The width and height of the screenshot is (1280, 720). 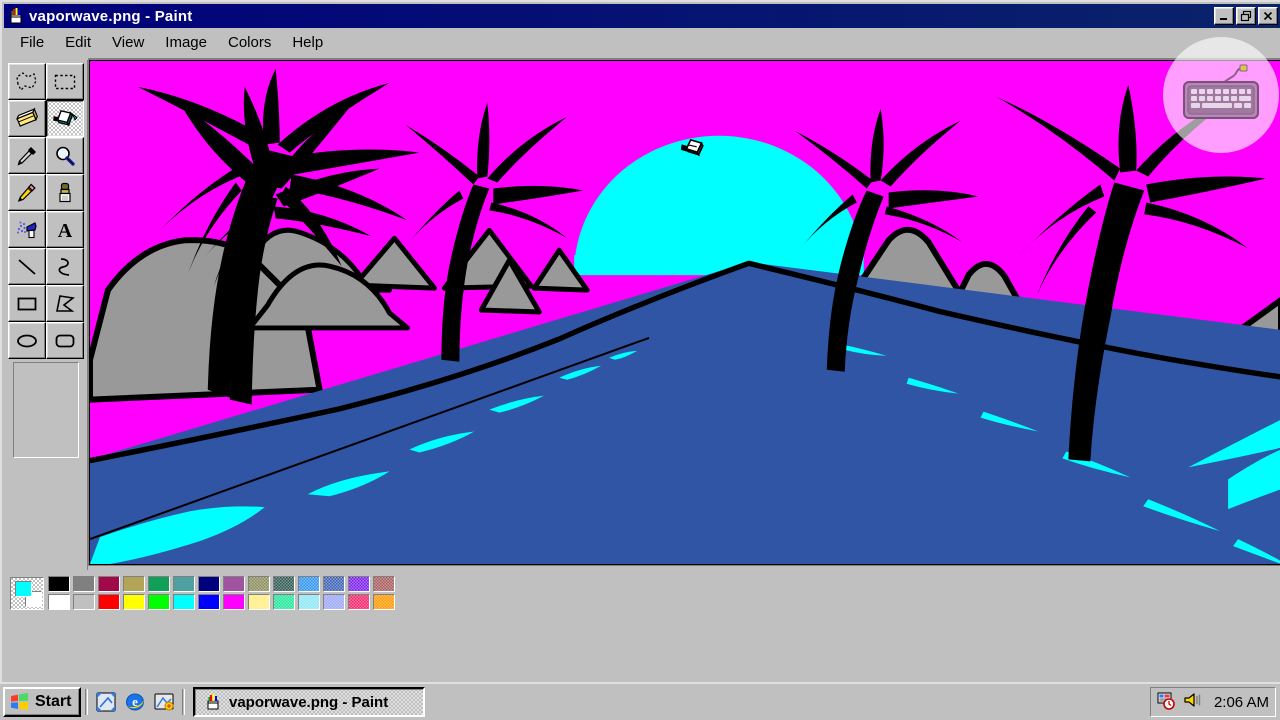 I want to click on taskbar-clock: 2:06 AM, so click(x=1238, y=702).